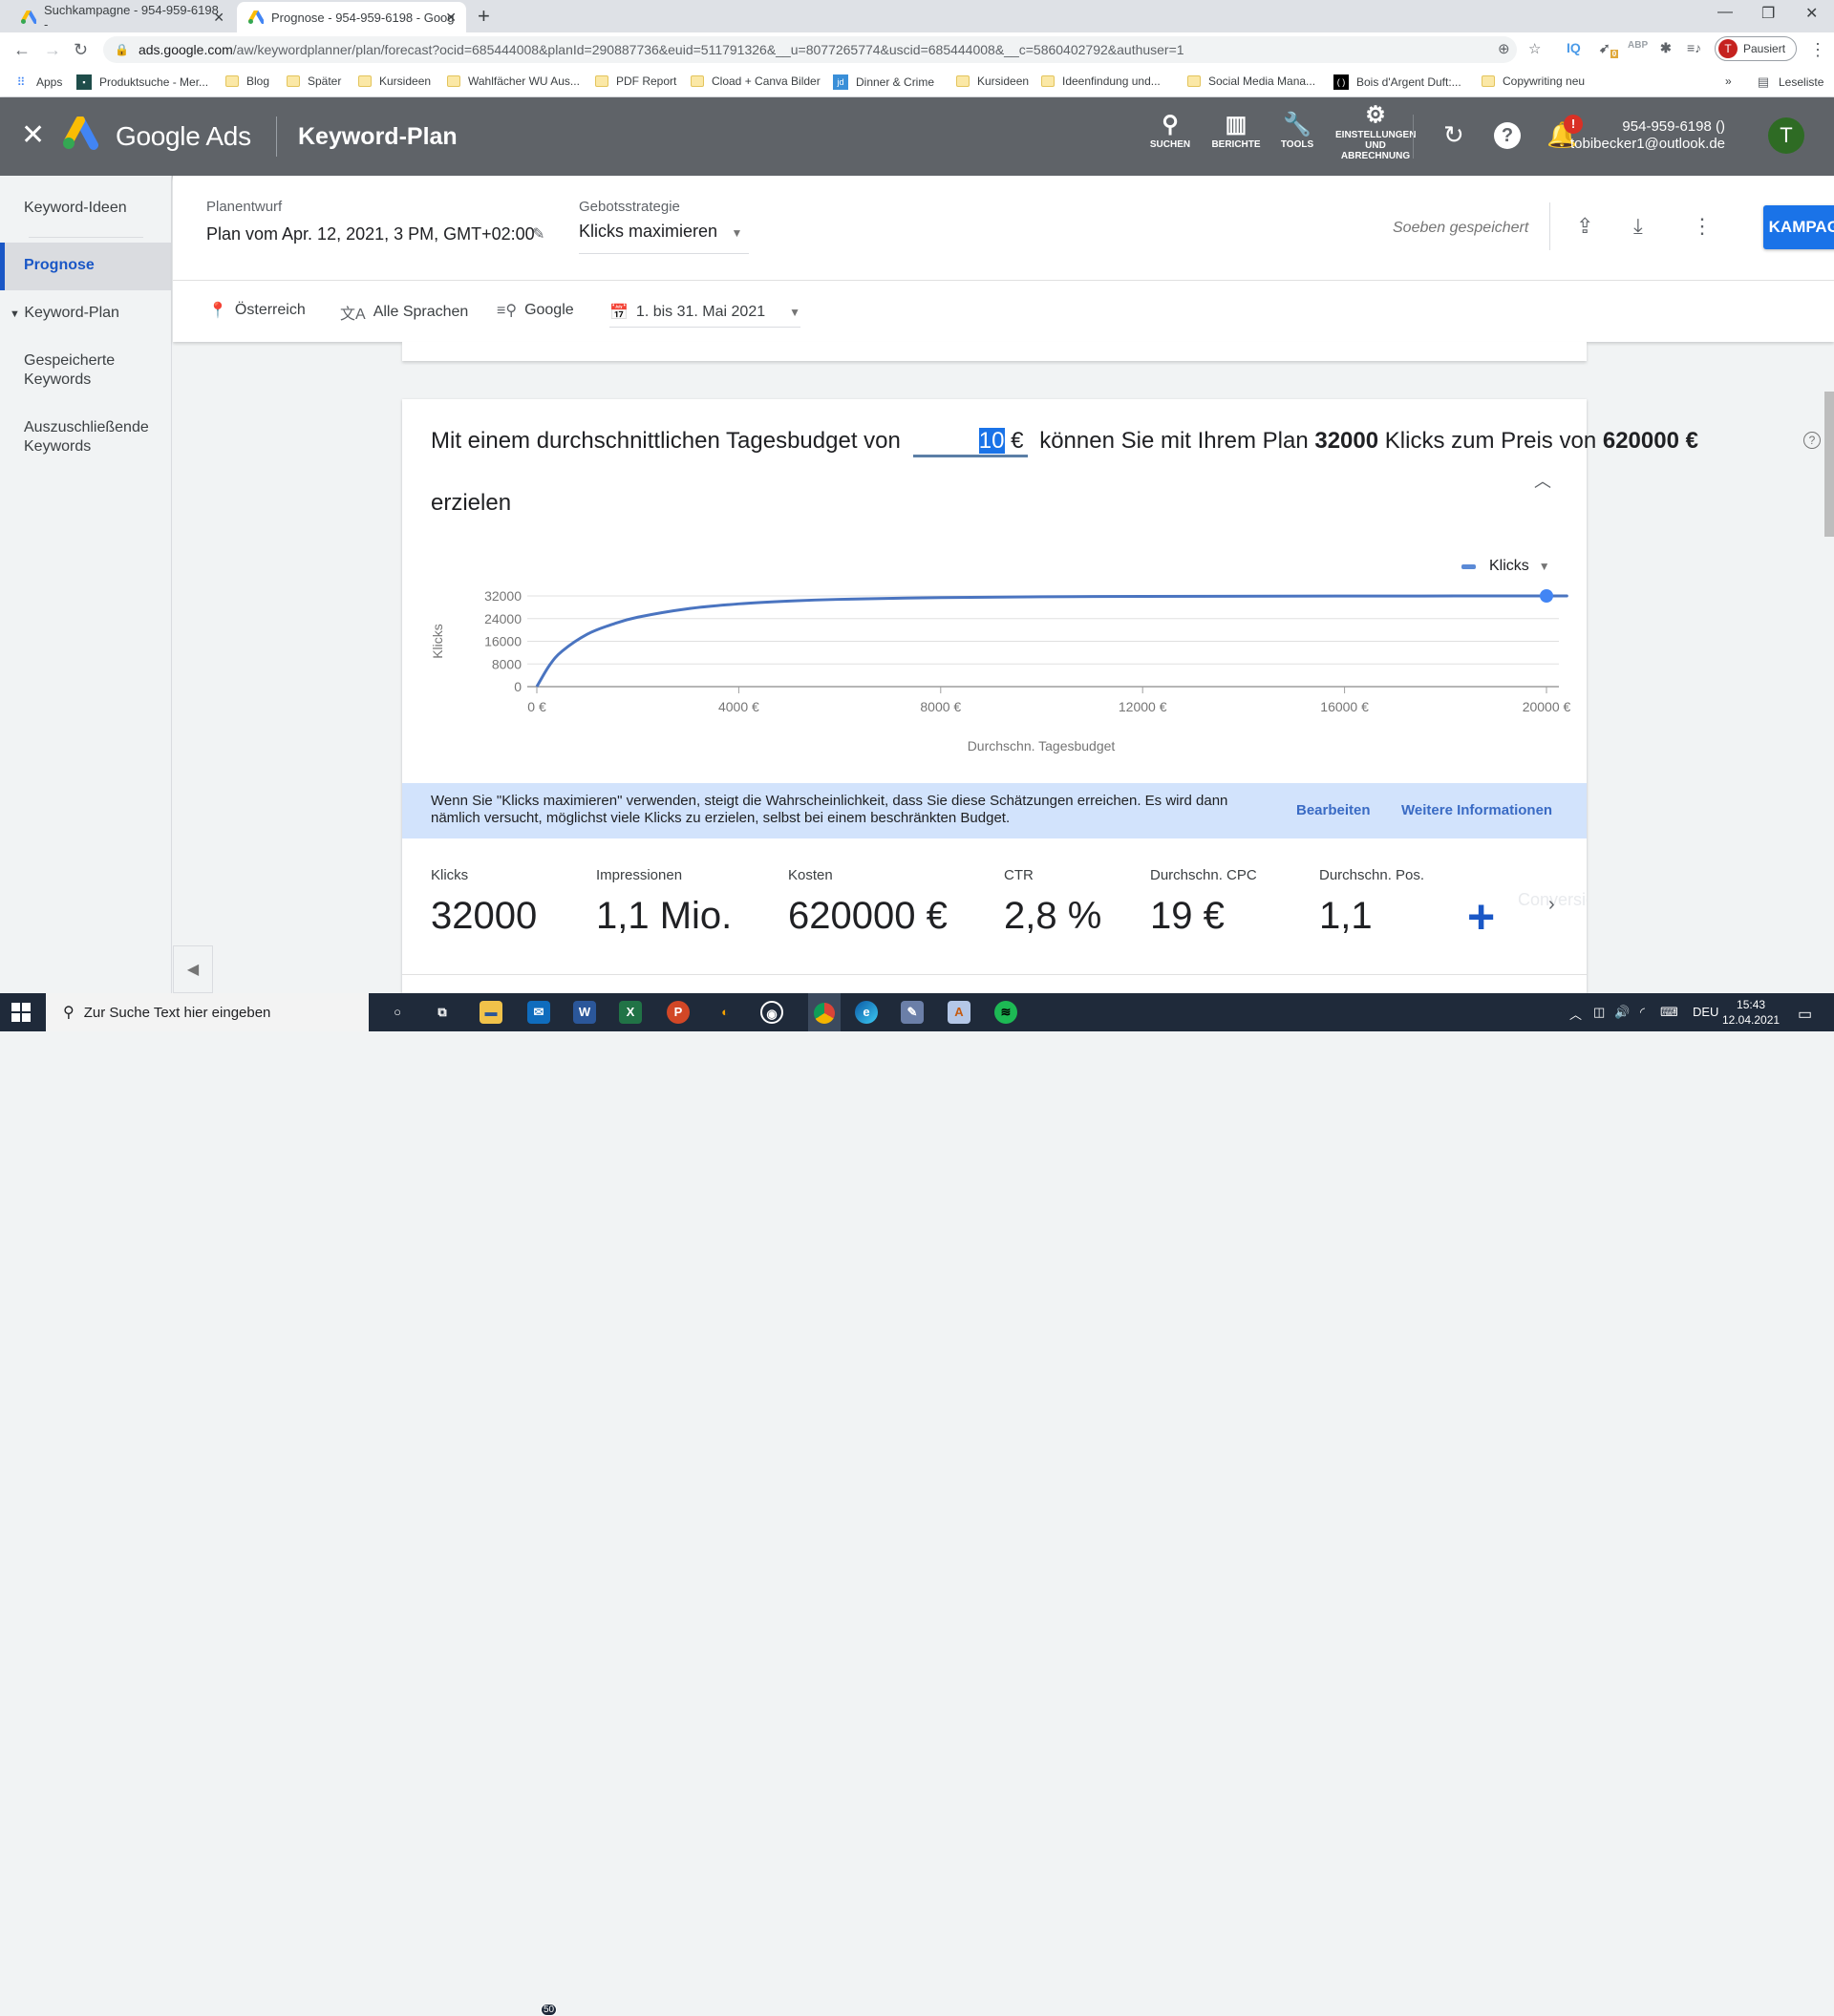 The image size is (1834, 2016). What do you see at coordinates (664, 238) in the screenshot?
I see `bid-strategy-dropdown: Klicks maximieren ▼` at bounding box center [664, 238].